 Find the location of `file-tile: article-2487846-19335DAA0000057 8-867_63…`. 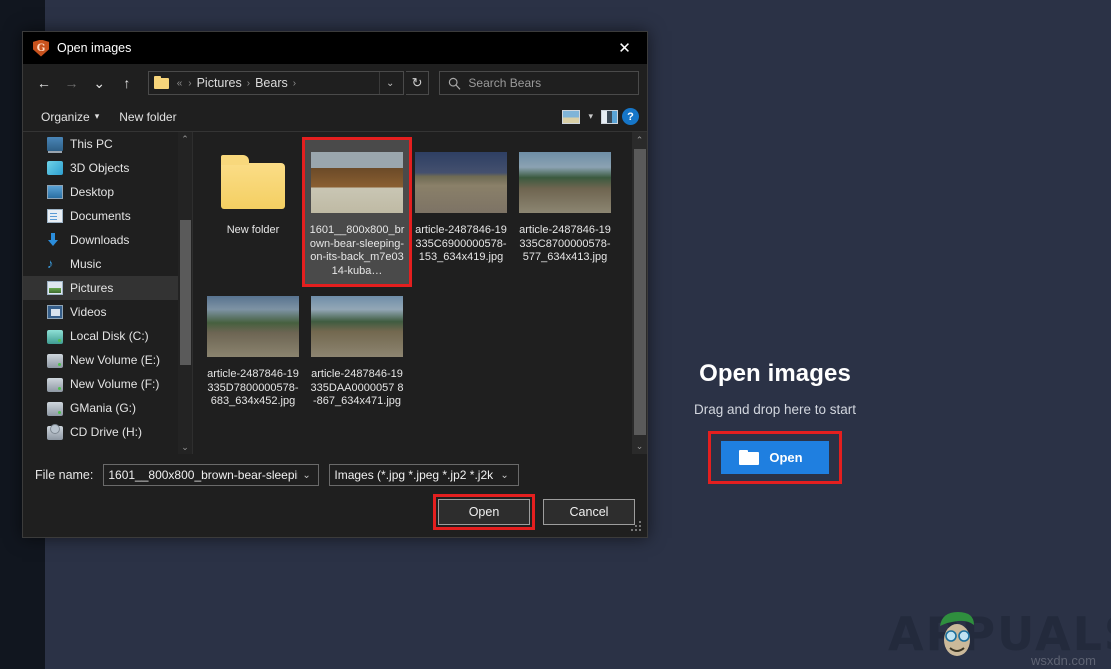

file-tile: article-2487846-19335DAA0000057 8-867_63… is located at coordinates (357, 349).